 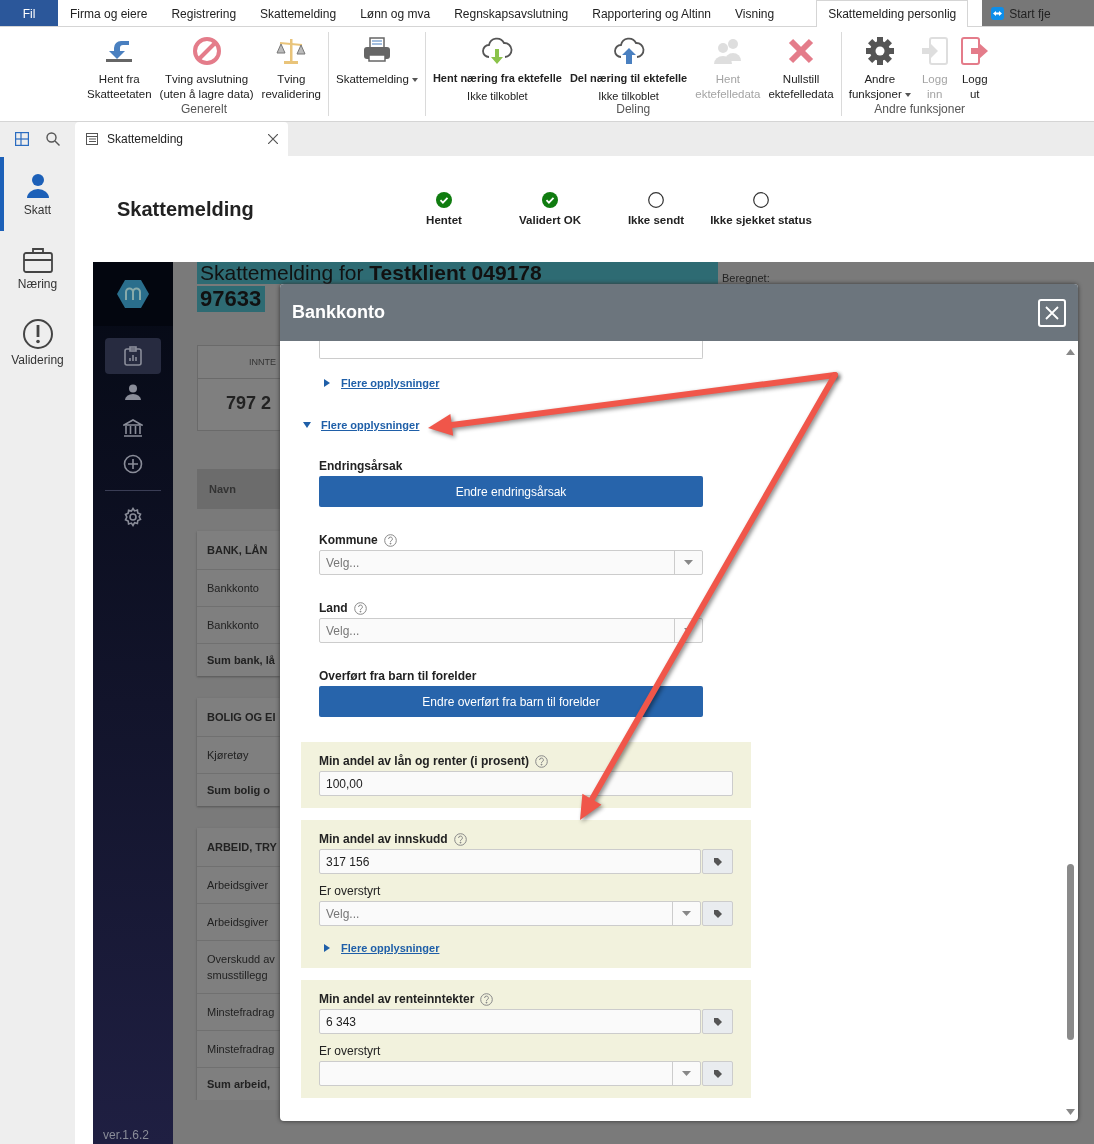 What do you see at coordinates (231, 299) in the screenshot?
I see `client-number: 97633` at bounding box center [231, 299].